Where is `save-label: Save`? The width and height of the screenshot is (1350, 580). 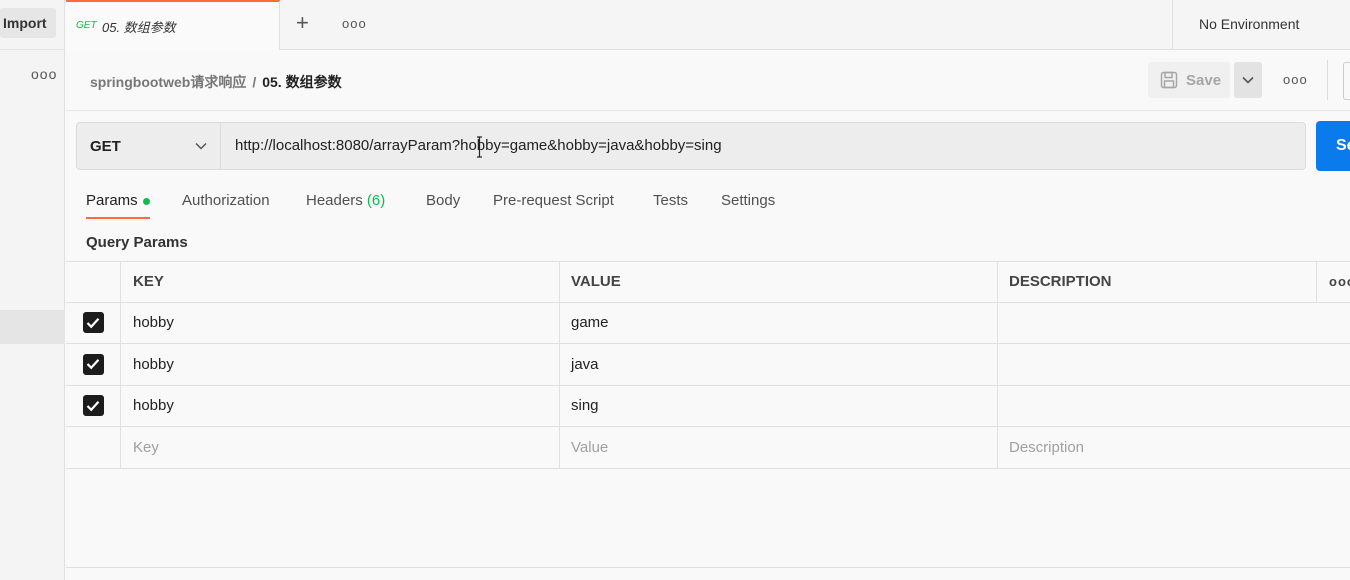
save-label: Save is located at coordinates (1204, 80).